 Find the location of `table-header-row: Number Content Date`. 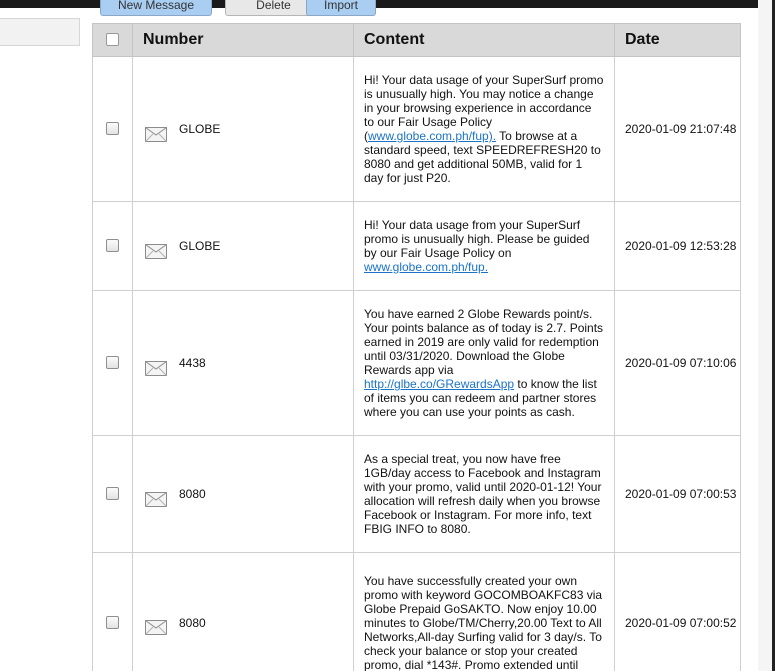

table-header-row: Number Content Date is located at coordinates (416, 40).